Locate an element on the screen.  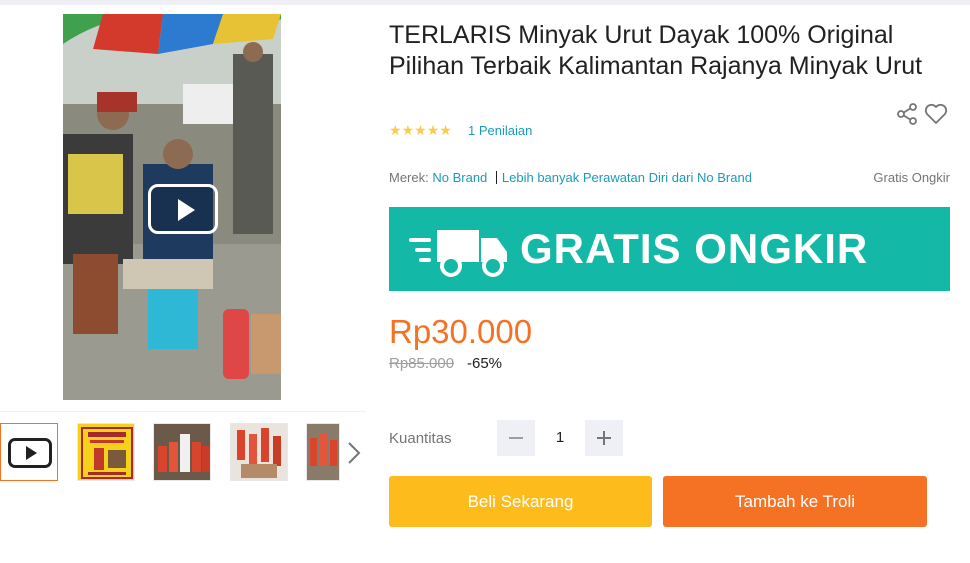
gallery-divider is located at coordinates (183, 411).